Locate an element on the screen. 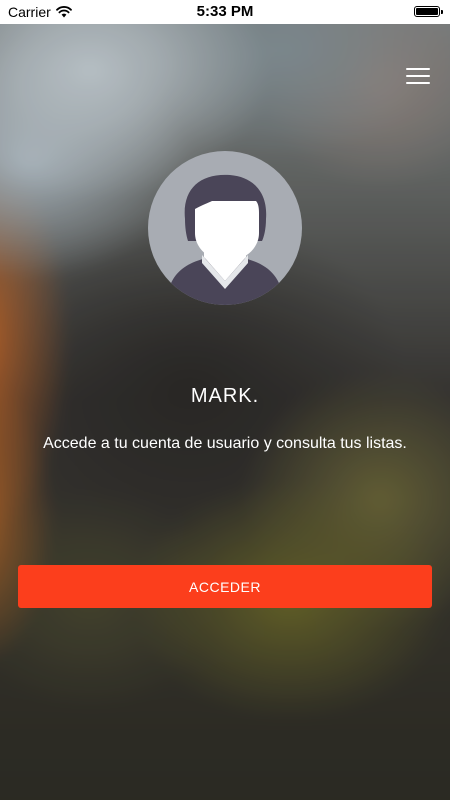  battery-level is located at coordinates (427, 11).